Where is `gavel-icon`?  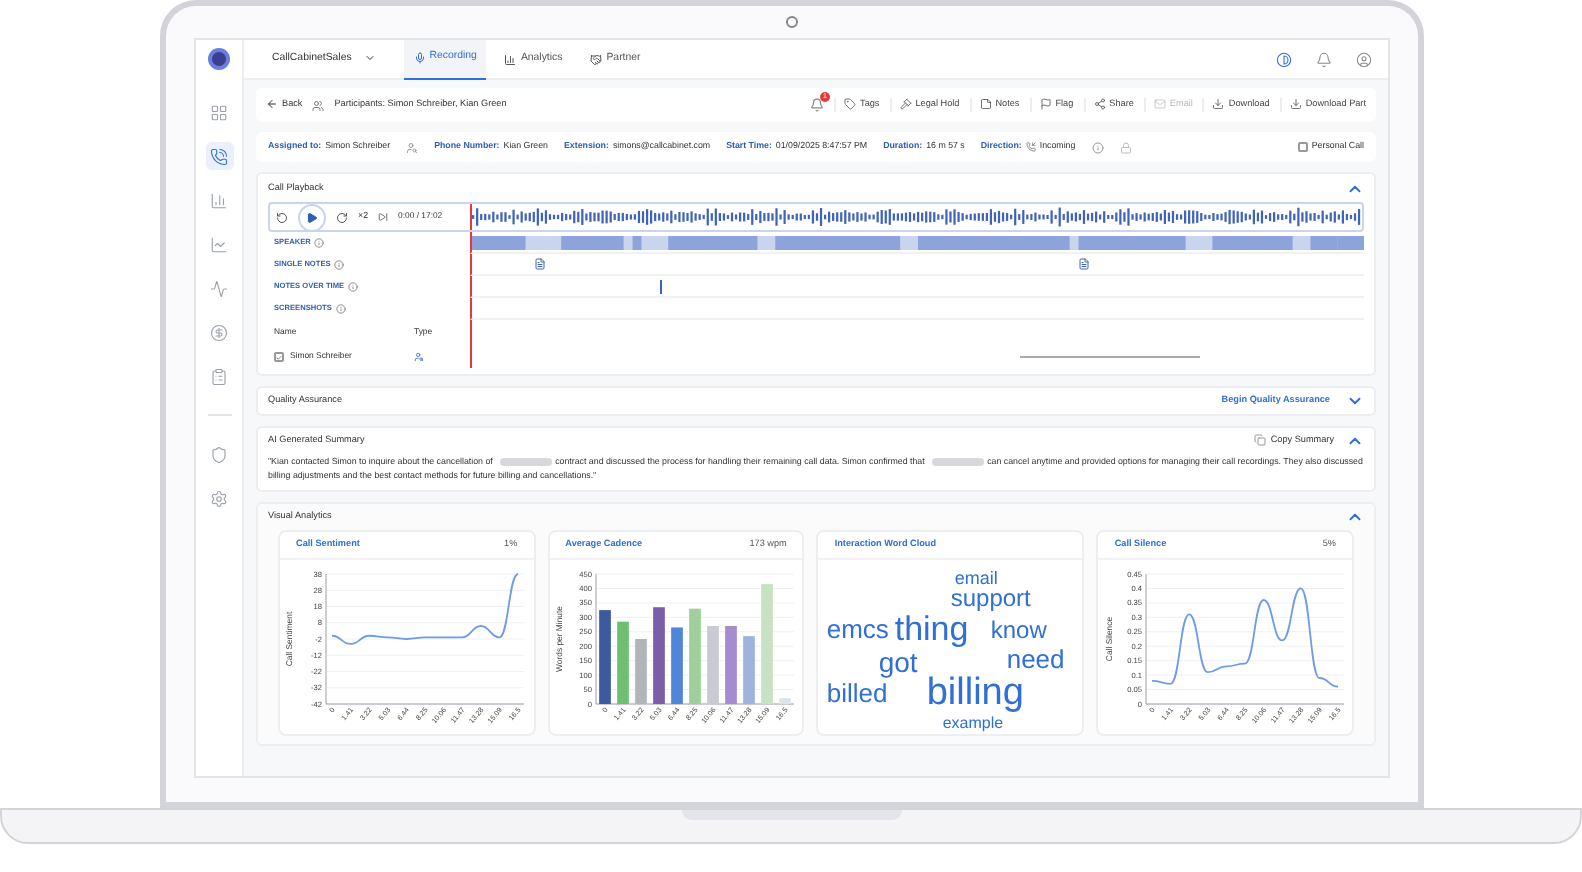 gavel-icon is located at coordinates (905, 104).